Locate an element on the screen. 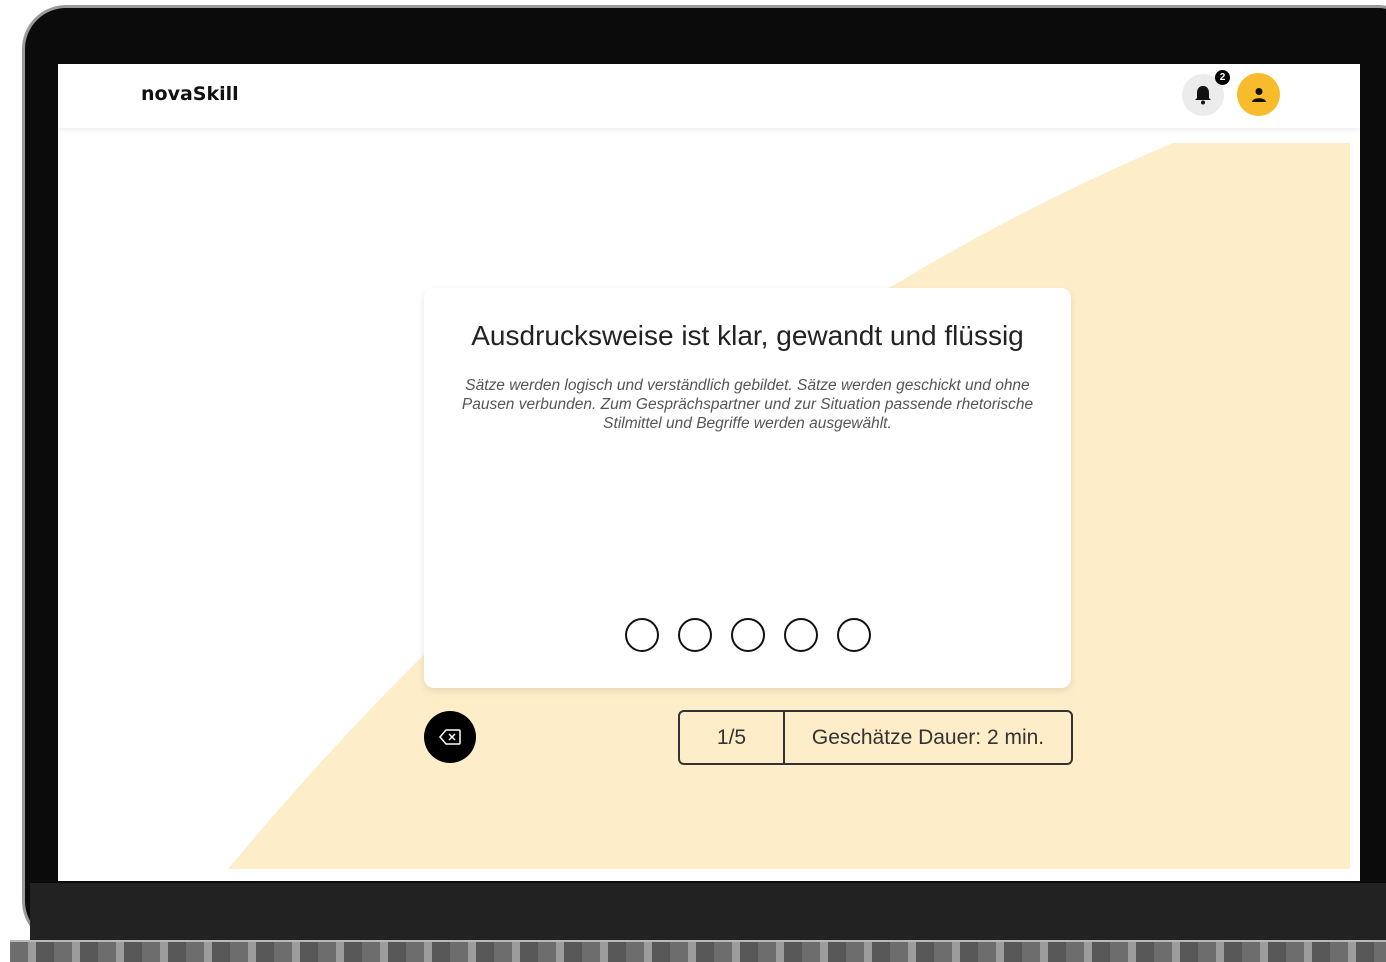 This screenshot has width=1386, height=962. laptop-keyboard is located at coordinates (698, 951).